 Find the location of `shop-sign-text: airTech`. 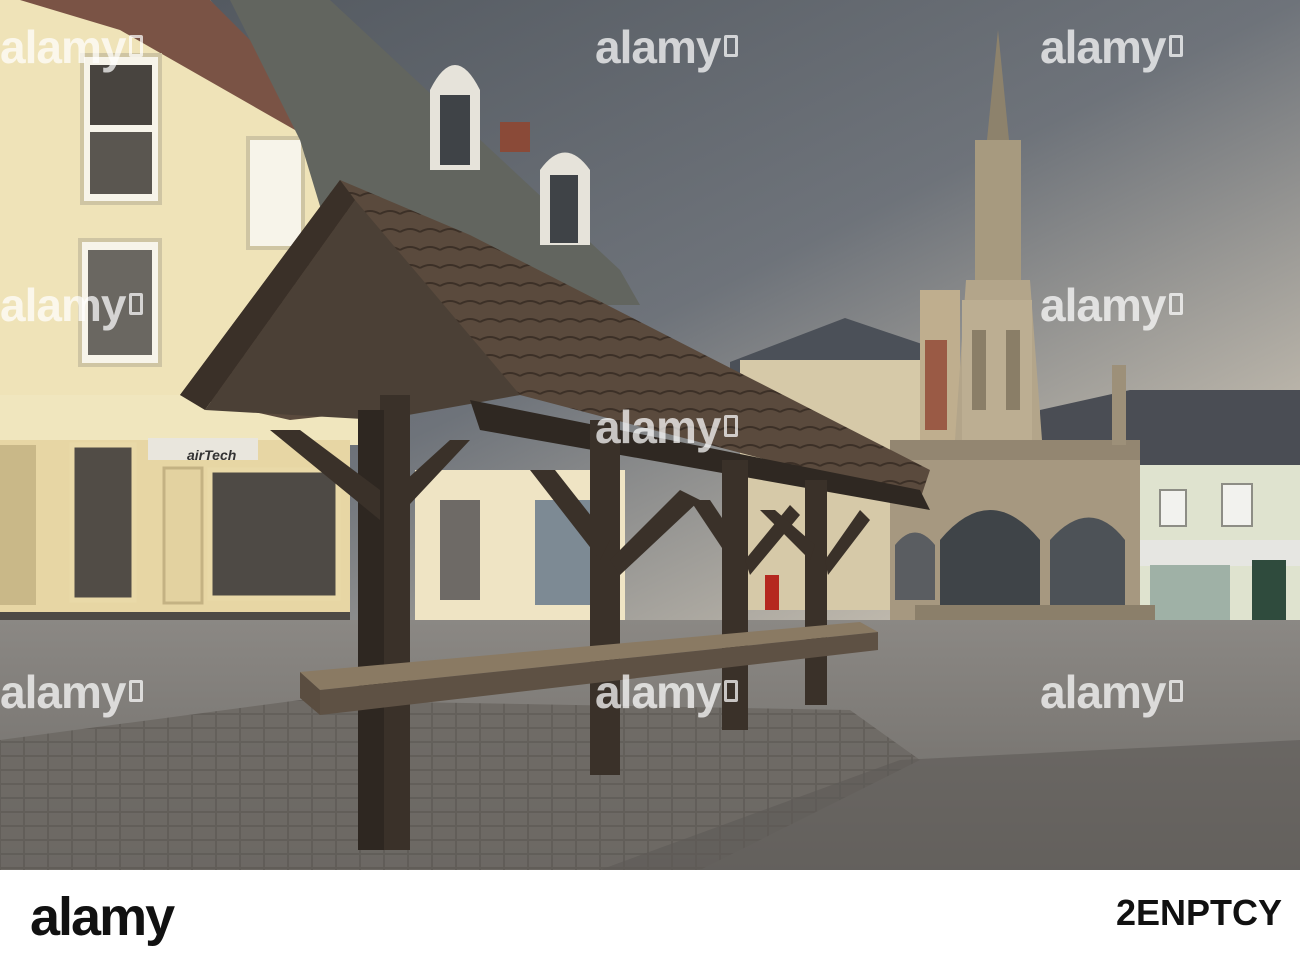

shop-sign-text: airTech is located at coordinates (211, 455).